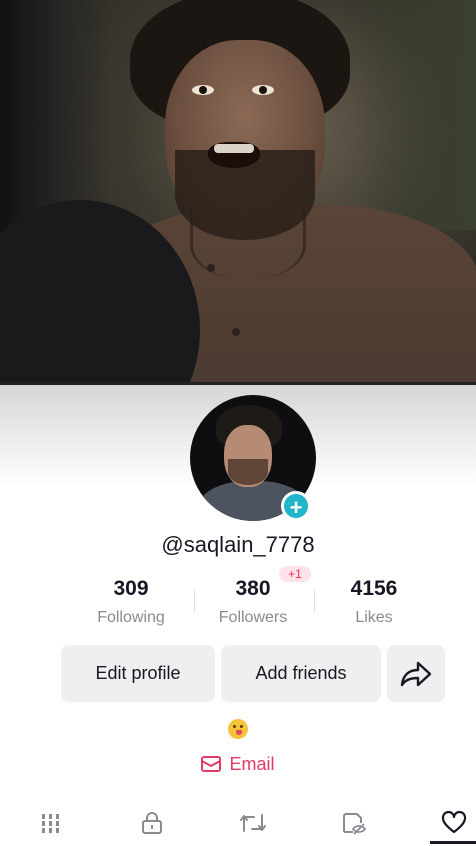 This screenshot has height=846, width=476. I want to click on tab-private, so click(152, 823).